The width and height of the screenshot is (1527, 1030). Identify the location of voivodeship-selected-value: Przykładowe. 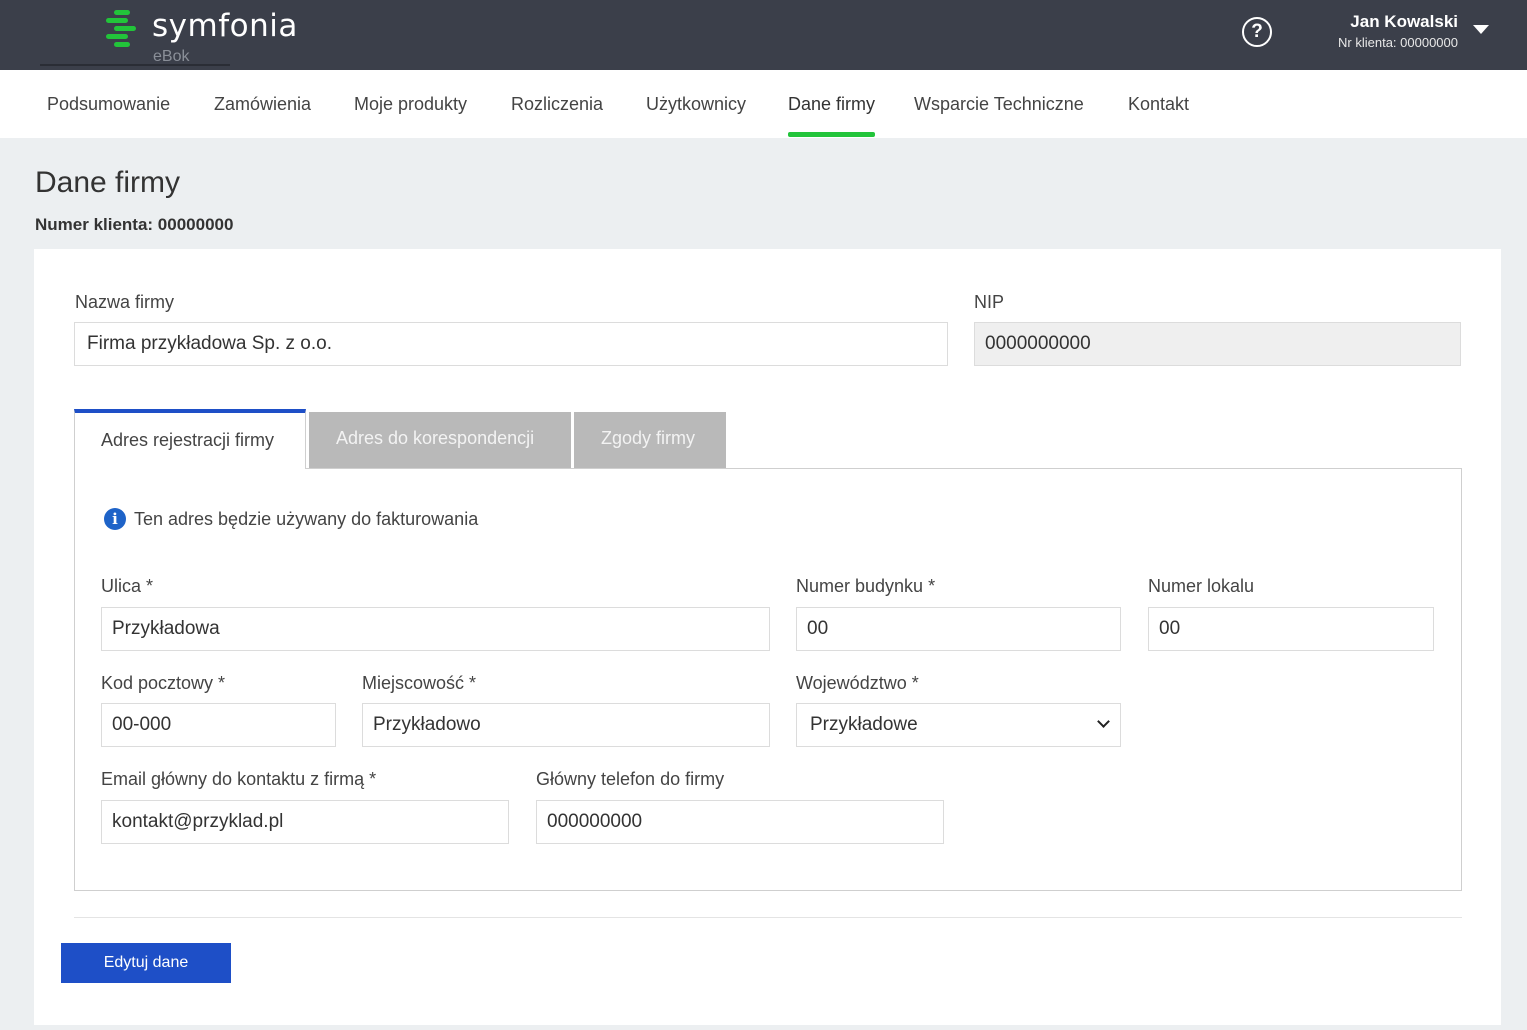
(864, 724).